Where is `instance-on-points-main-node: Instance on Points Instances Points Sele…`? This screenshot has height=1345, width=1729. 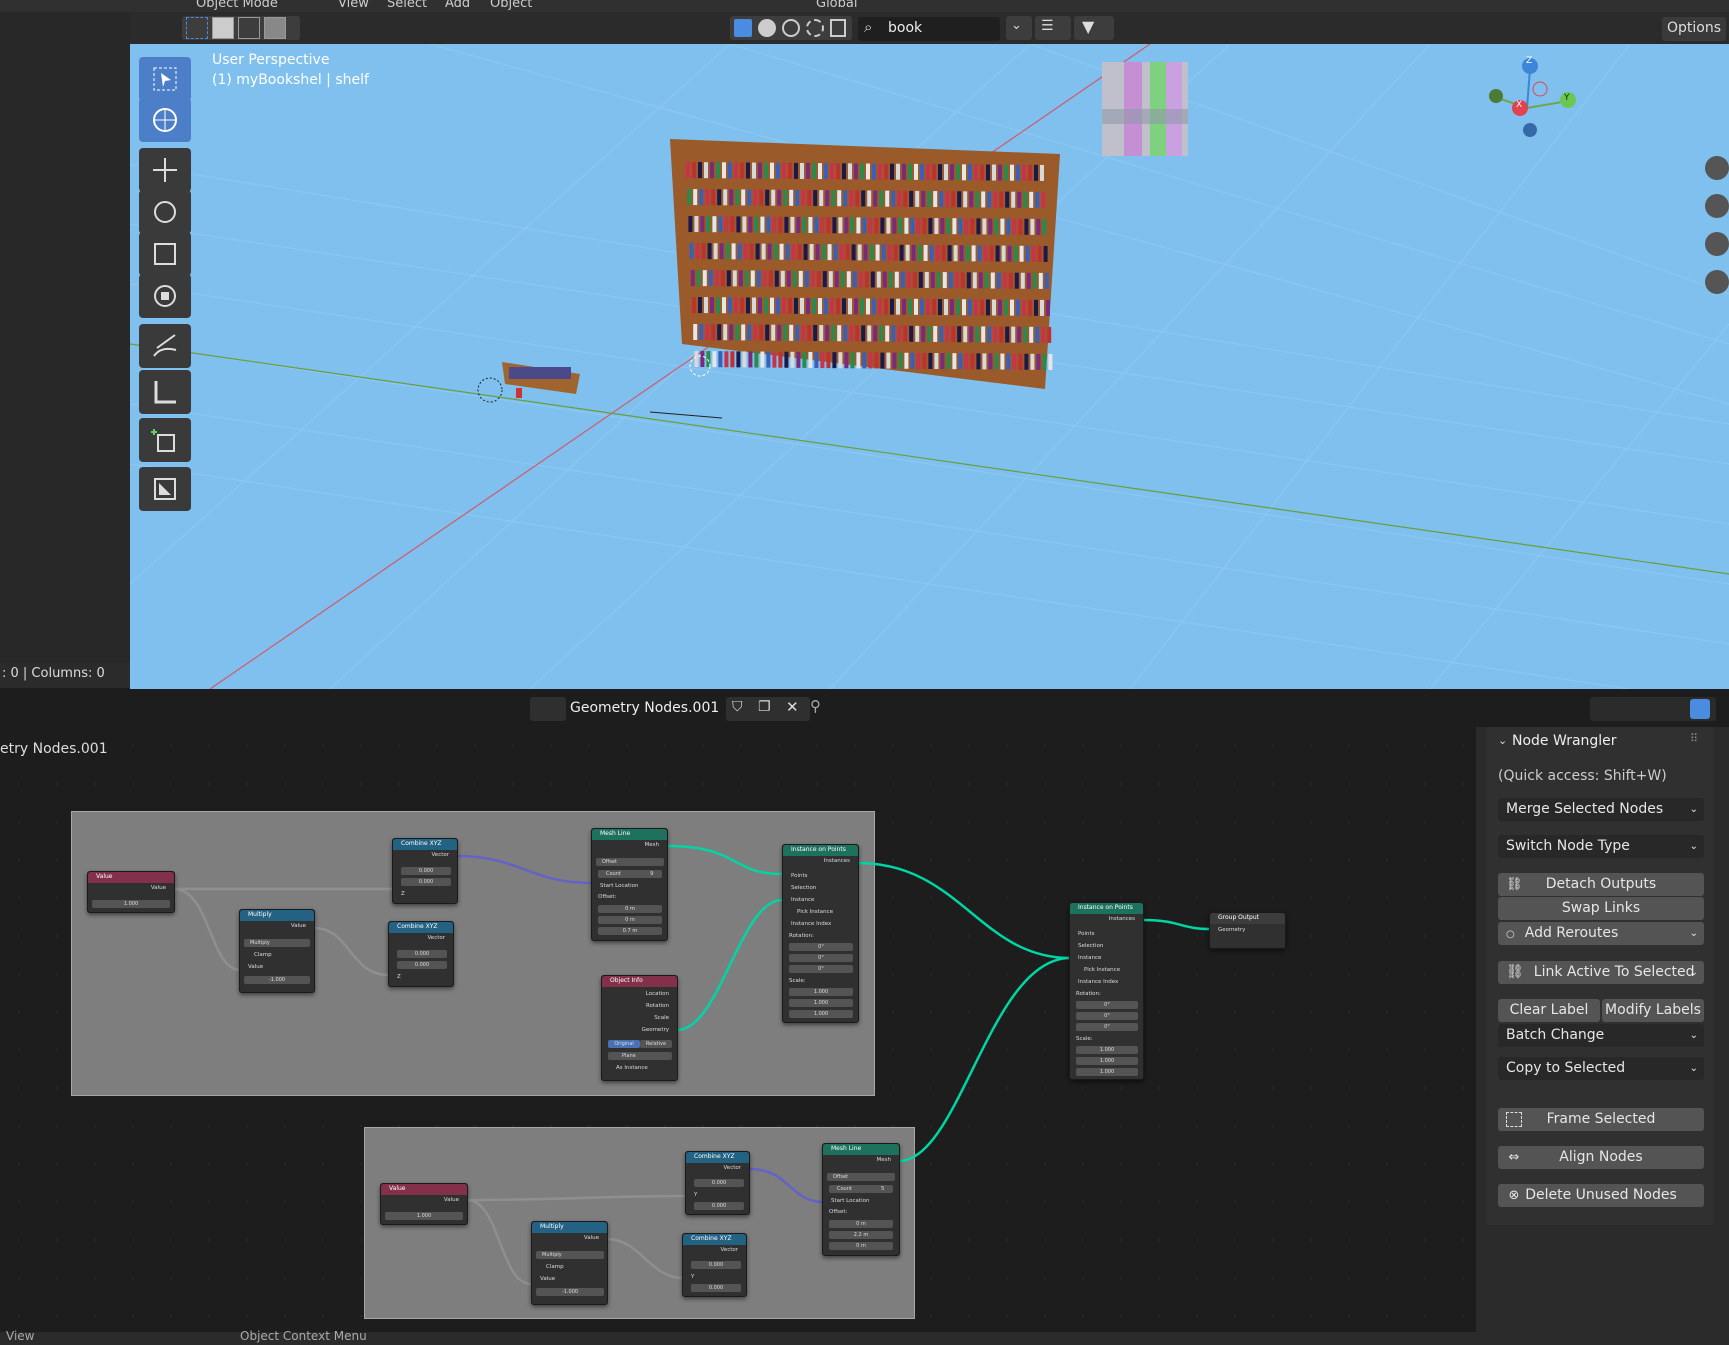 instance-on-points-main-node: Instance on Points Instances Points Sele… is located at coordinates (1106, 991).